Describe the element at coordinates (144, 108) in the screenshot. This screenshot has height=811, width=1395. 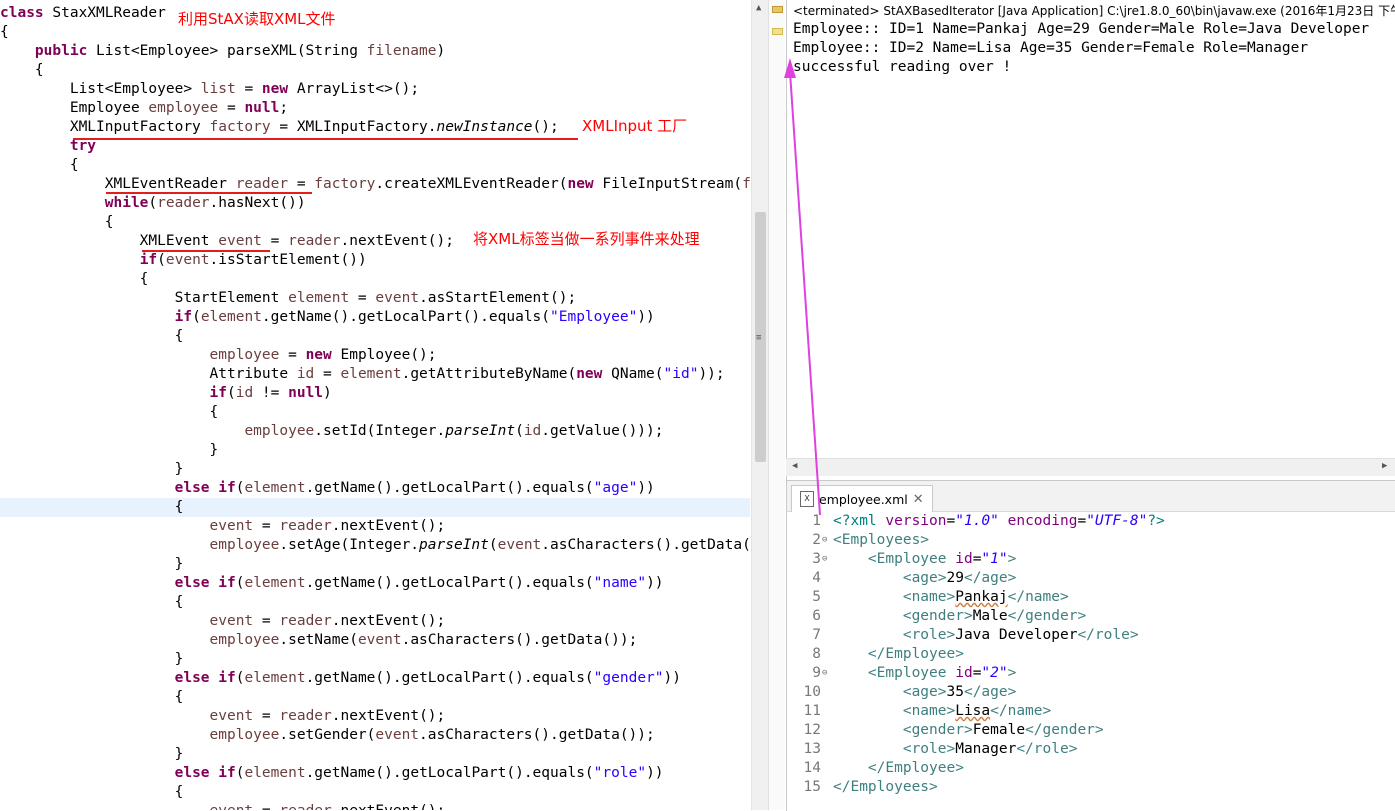
I see `code-line: Employee employee = null;` at that location.